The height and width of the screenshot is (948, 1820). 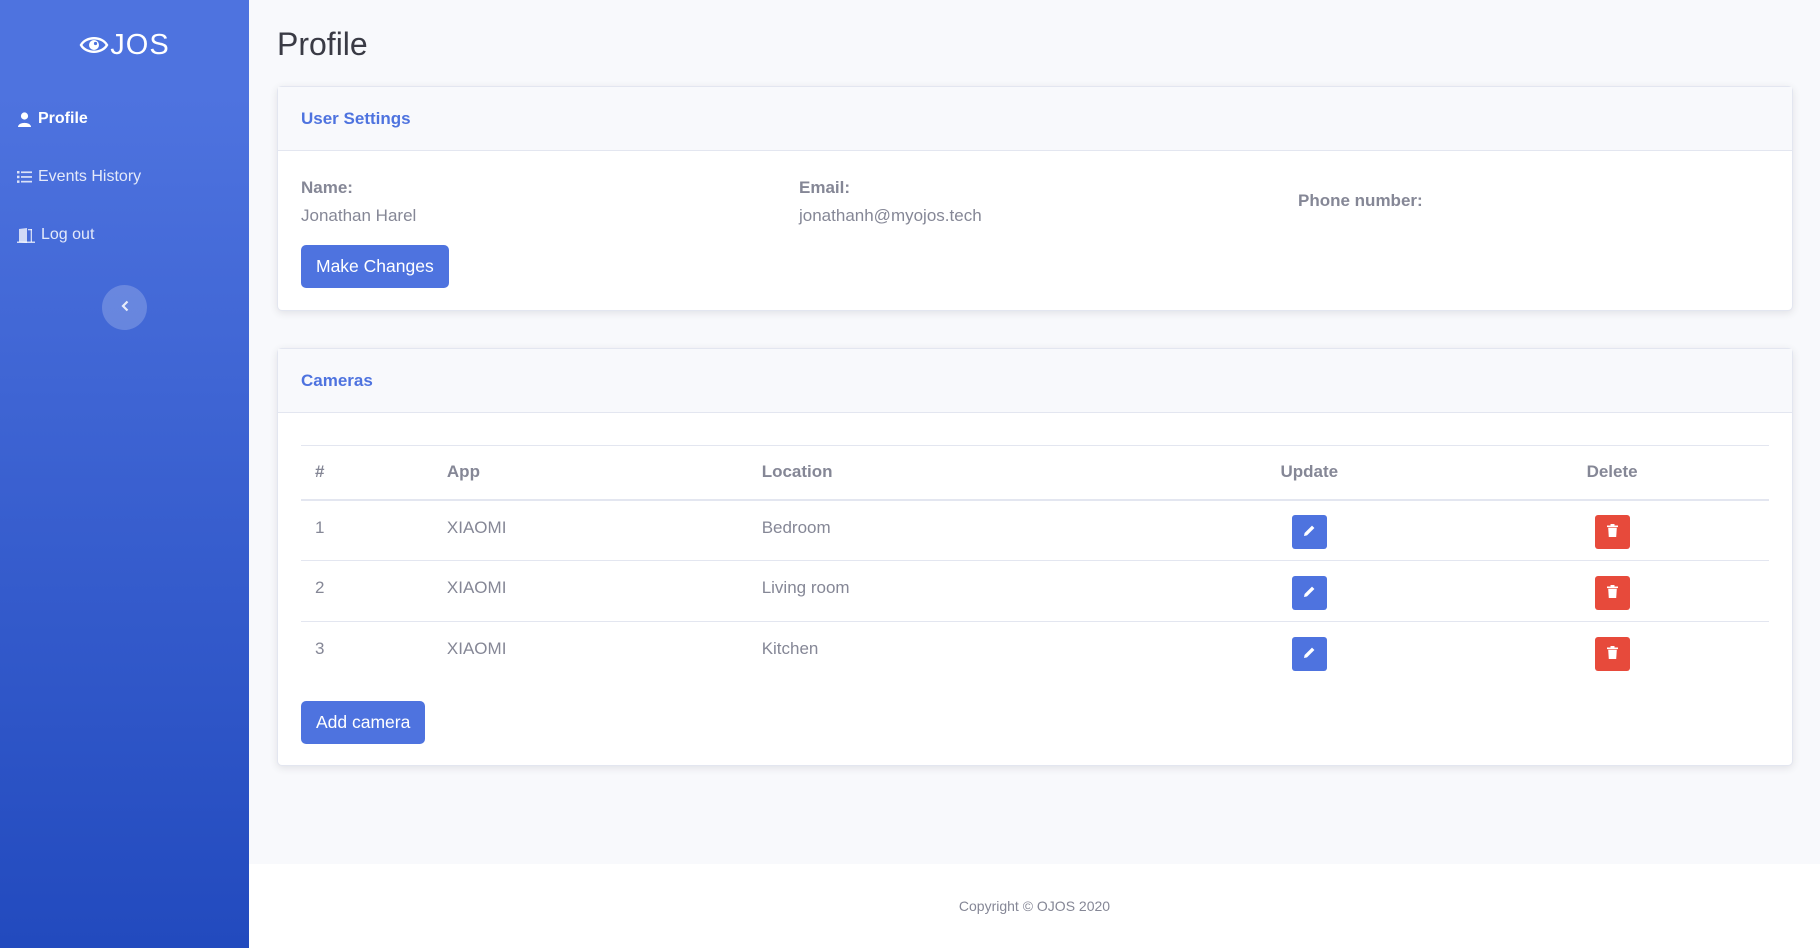 I want to click on sidebar-item-profile: Profile, so click(x=124, y=119).